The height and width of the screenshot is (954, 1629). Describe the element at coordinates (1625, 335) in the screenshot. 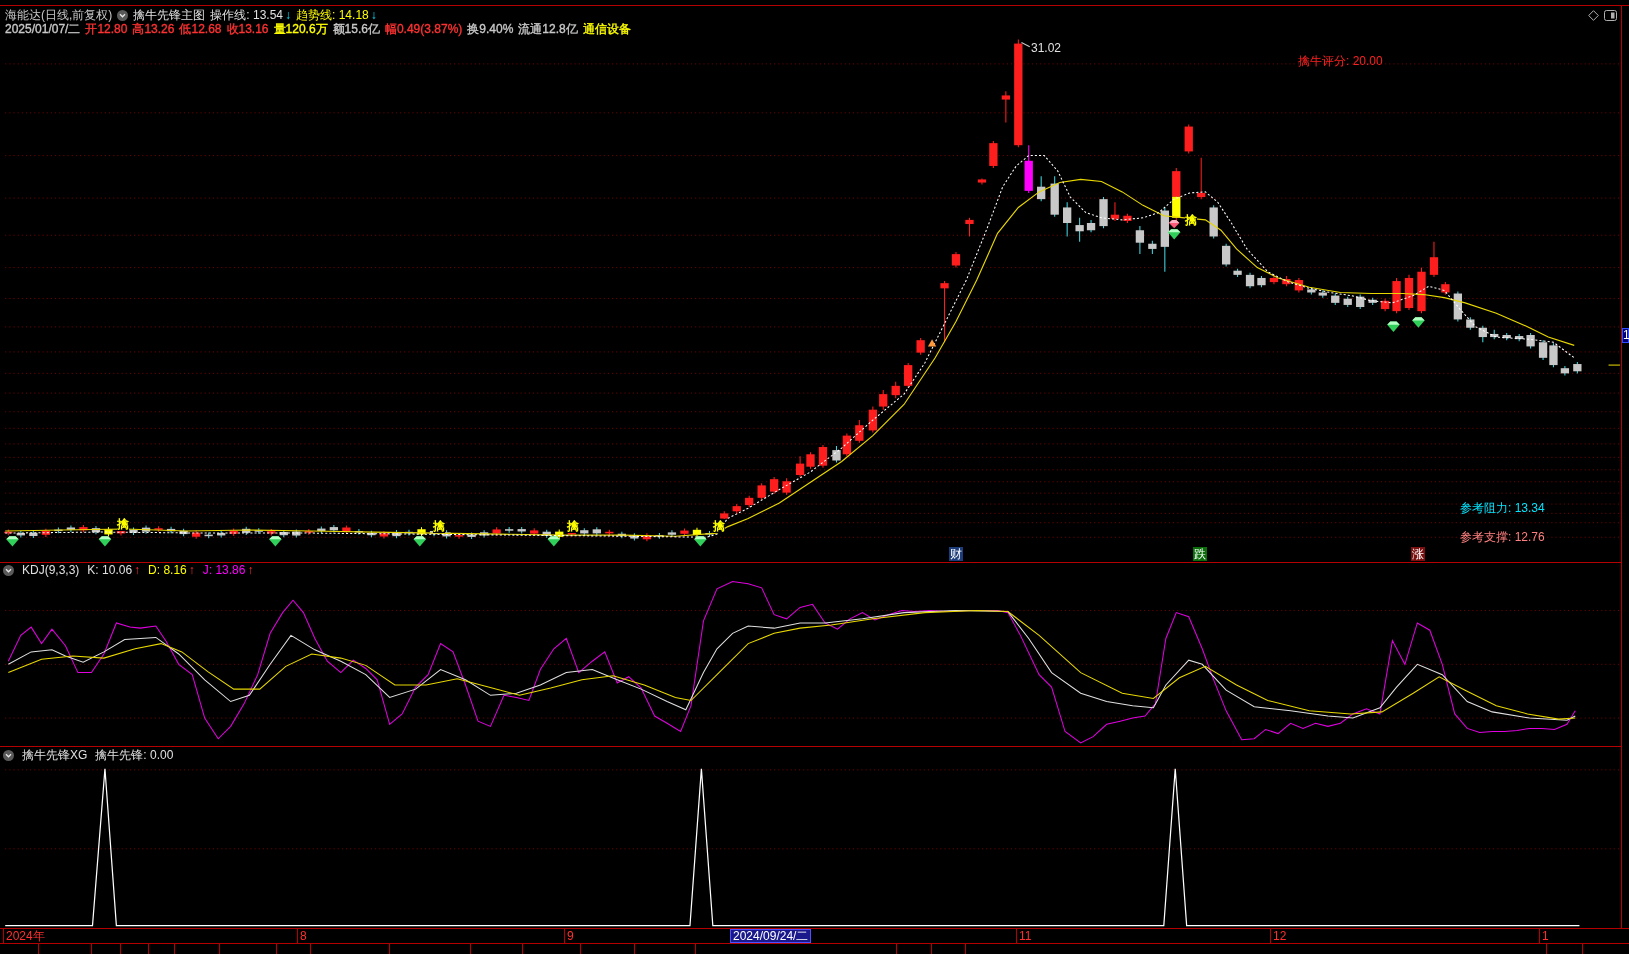

I see `price-tag: 1` at that location.